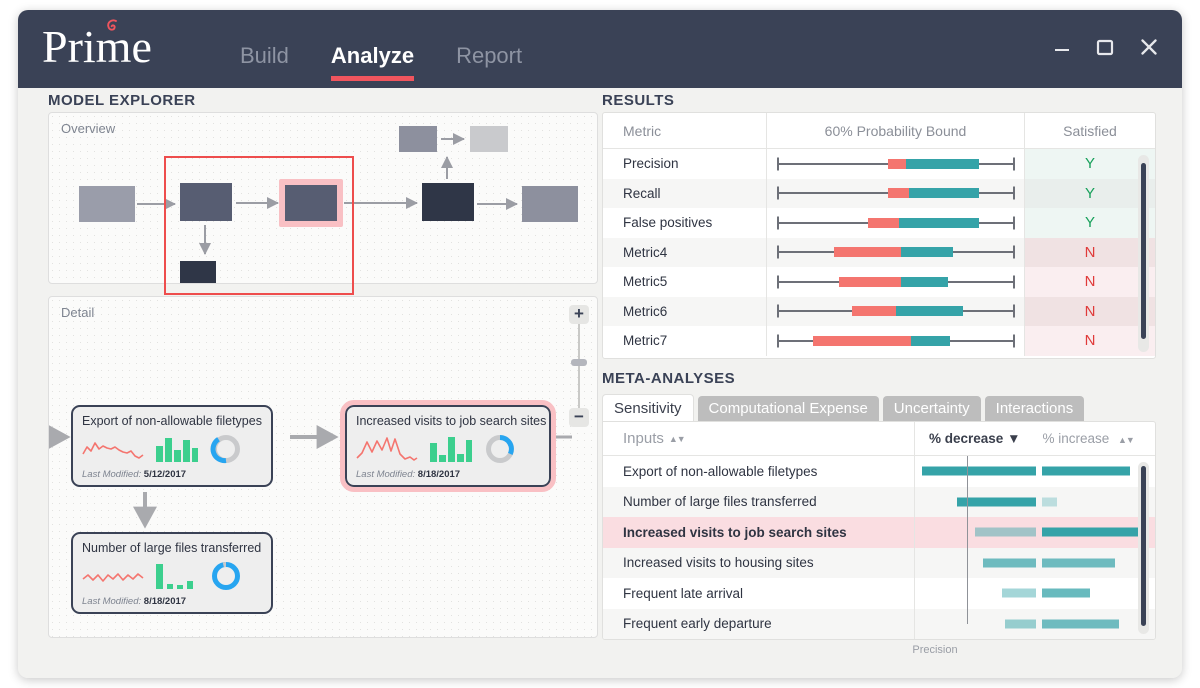 Image resolution: width=1200 pixels, height=688 pixels. Describe the element at coordinates (372, 62) in the screenshot. I see `nav-item-analyze: Analyze` at that location.